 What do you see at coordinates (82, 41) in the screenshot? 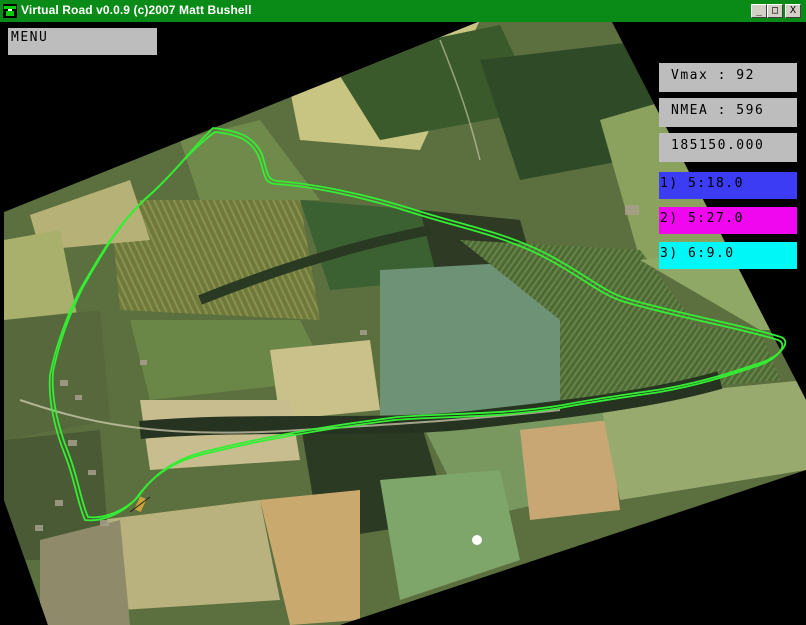
I see `menu-button: MENU` at bounding box center [82, 41].